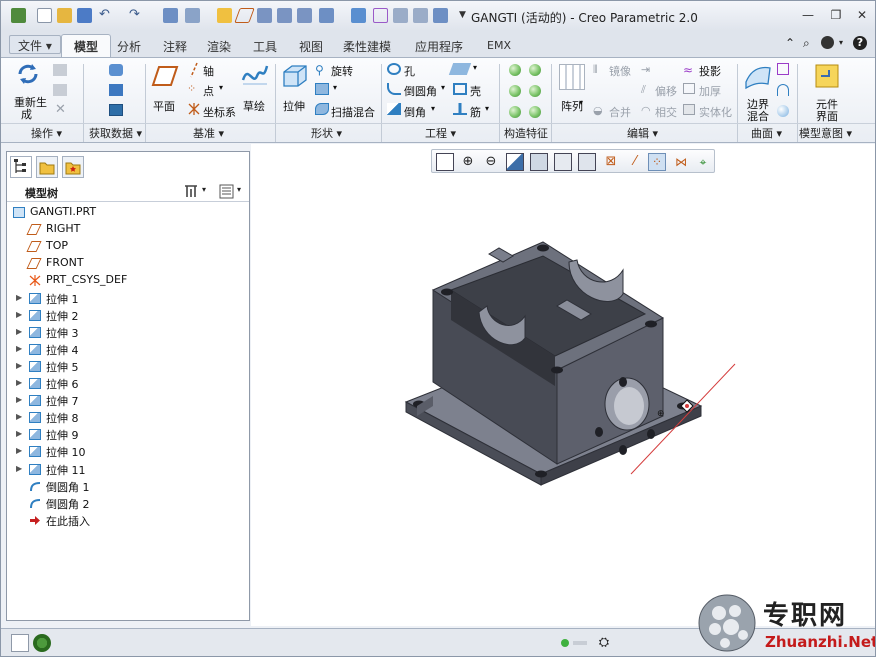 The width and height of the screenshot is (876, 657). What do you see at coordinates (367, 46) in the screenshot?
I see `tab-flexible-modeling: 柔性建模` at bounding box center [367, 46].